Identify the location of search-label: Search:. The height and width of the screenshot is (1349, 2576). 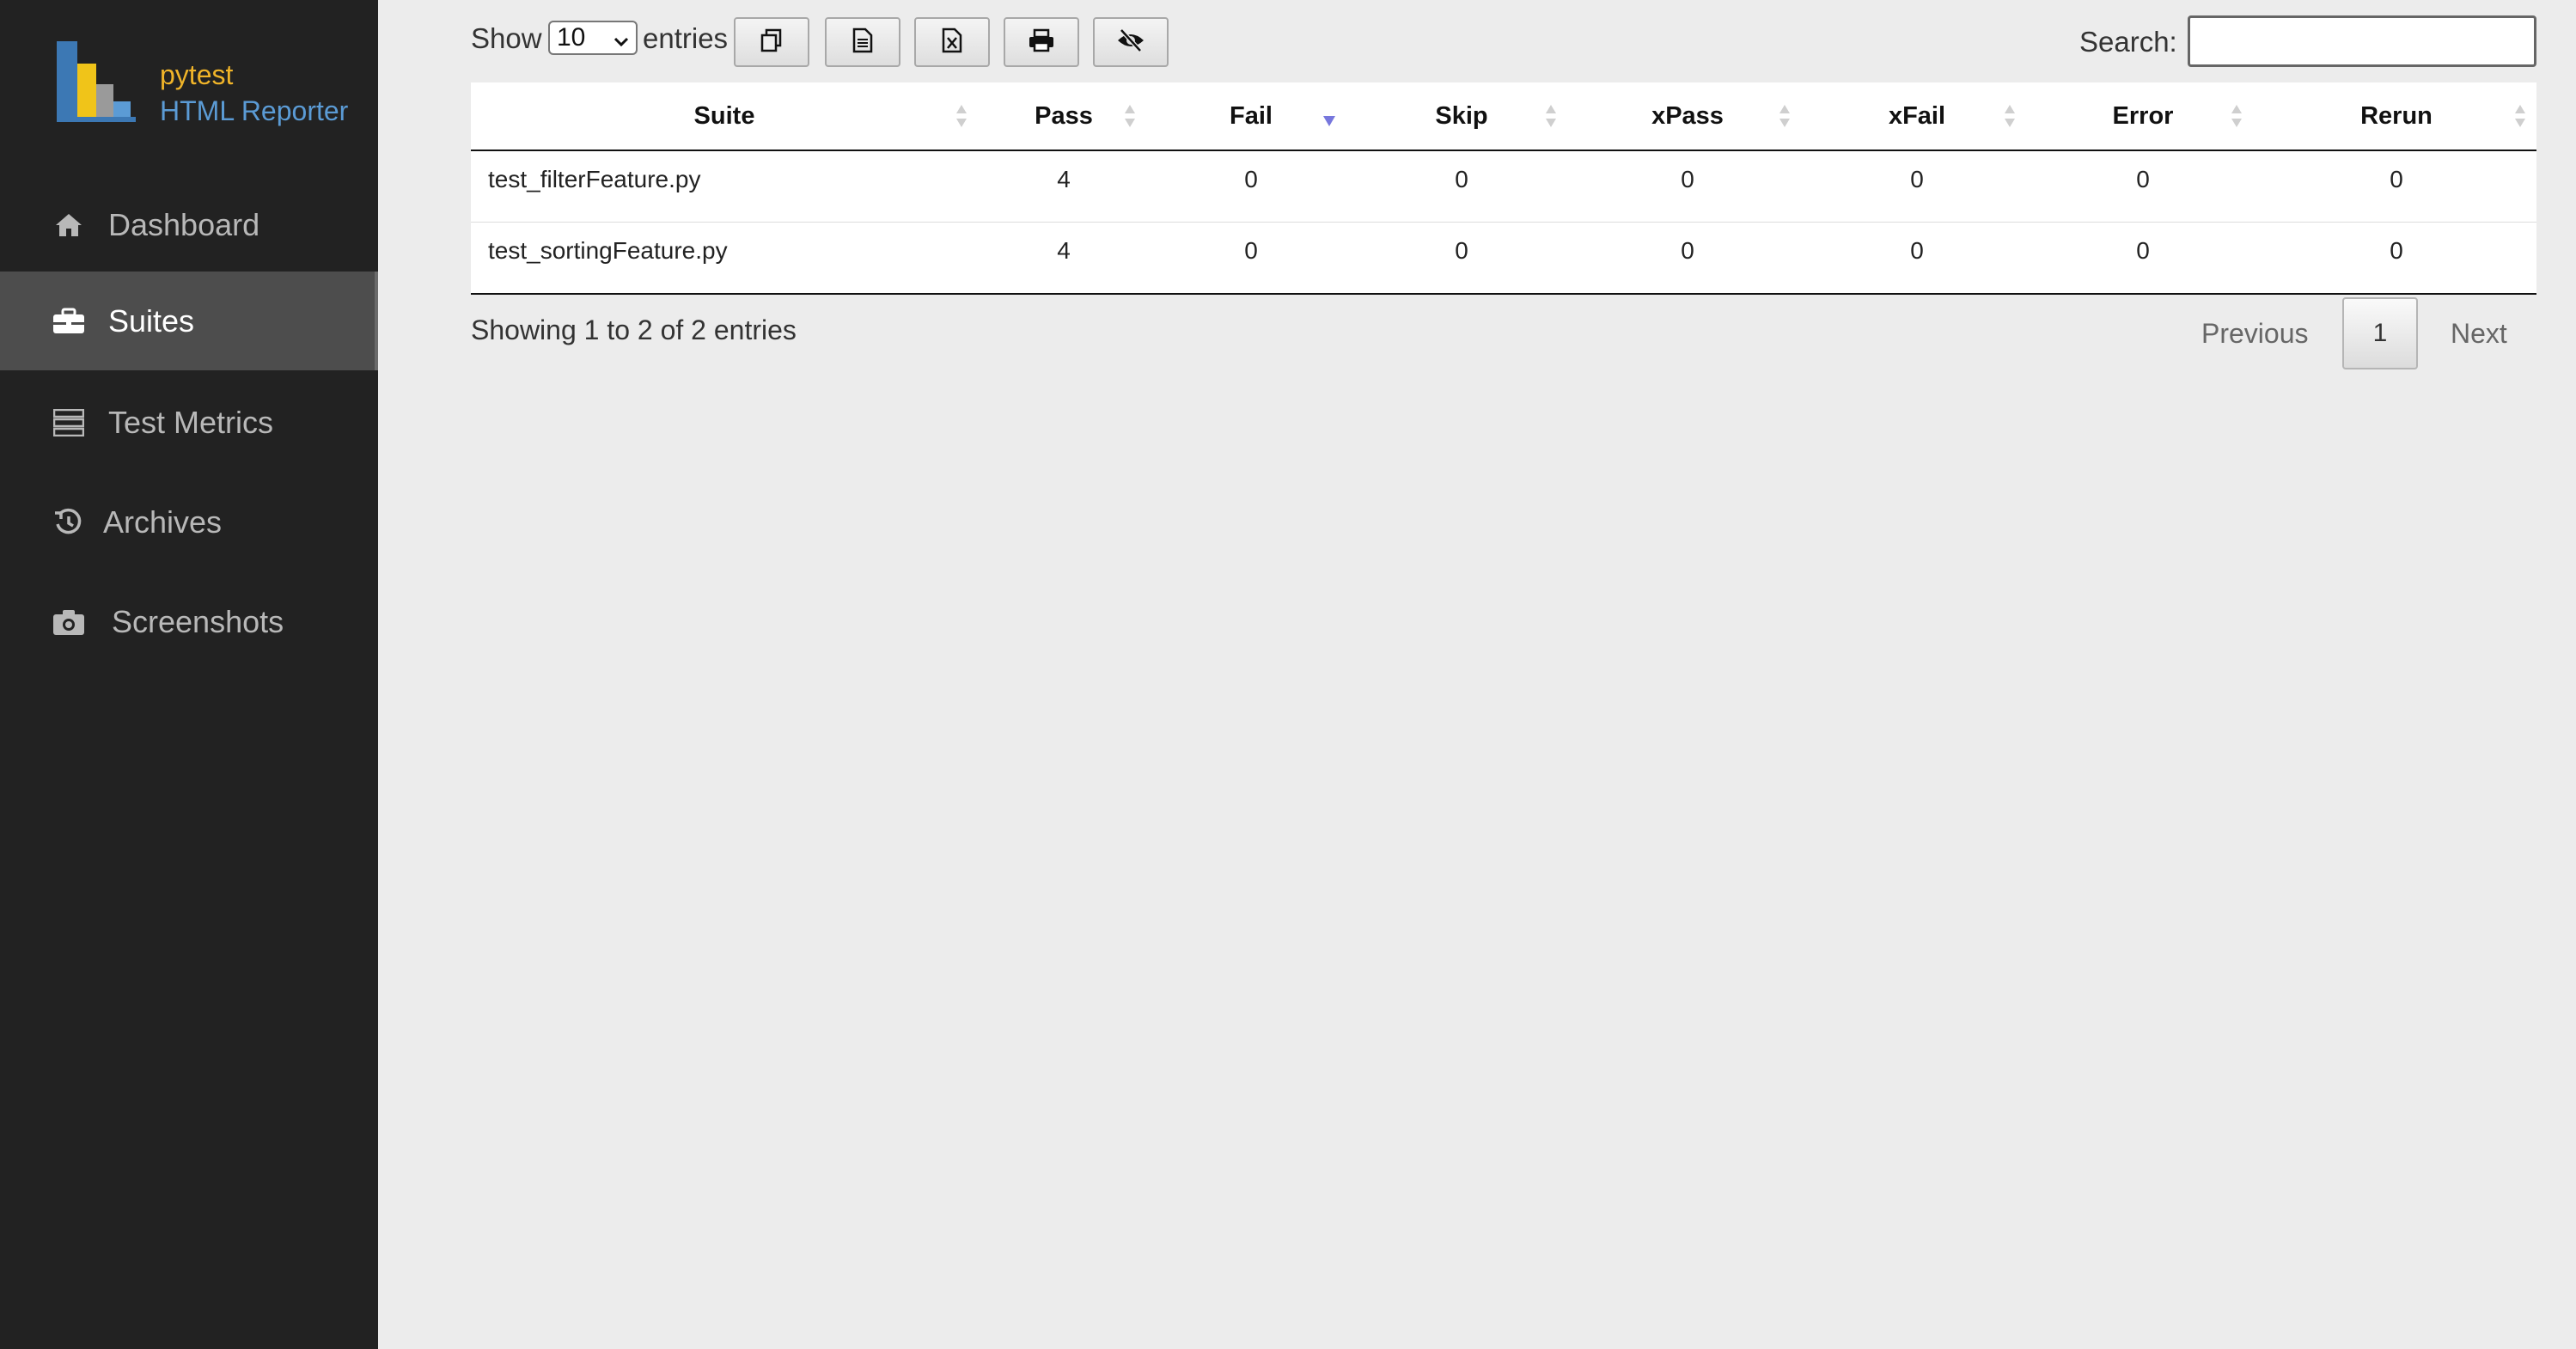
(2128, 42).